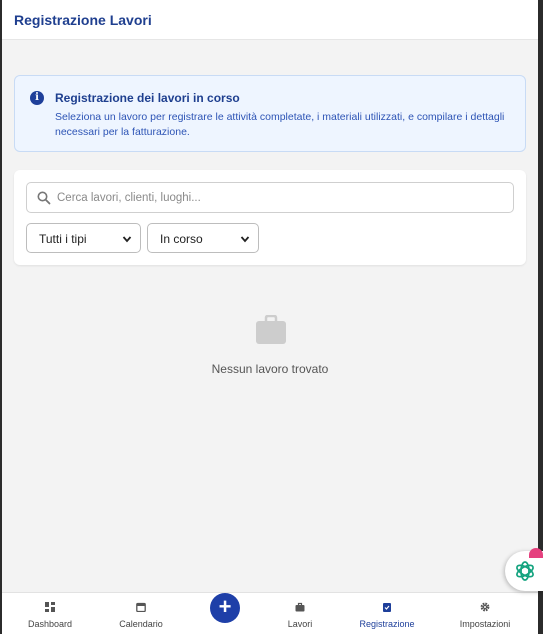 This screenshot has width=543, height=634. Describe the element at coordinates (83, 20) in the screenshot. I see `page-title: Registrazione Lavori` at that location.